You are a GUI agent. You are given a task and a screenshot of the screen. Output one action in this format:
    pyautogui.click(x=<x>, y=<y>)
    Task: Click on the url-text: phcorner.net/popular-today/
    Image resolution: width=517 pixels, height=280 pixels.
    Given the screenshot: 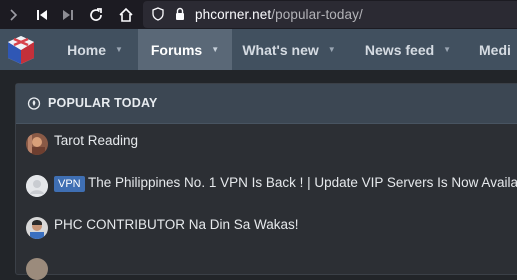 What is the action you would take?
    pyautogui.click(x=279, y=14)
    